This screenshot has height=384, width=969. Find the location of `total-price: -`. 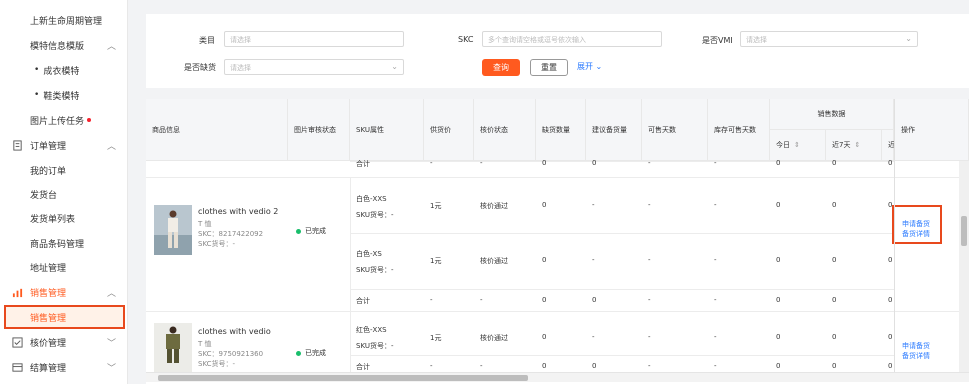

total-price: - is located at coordinates (431, 300).